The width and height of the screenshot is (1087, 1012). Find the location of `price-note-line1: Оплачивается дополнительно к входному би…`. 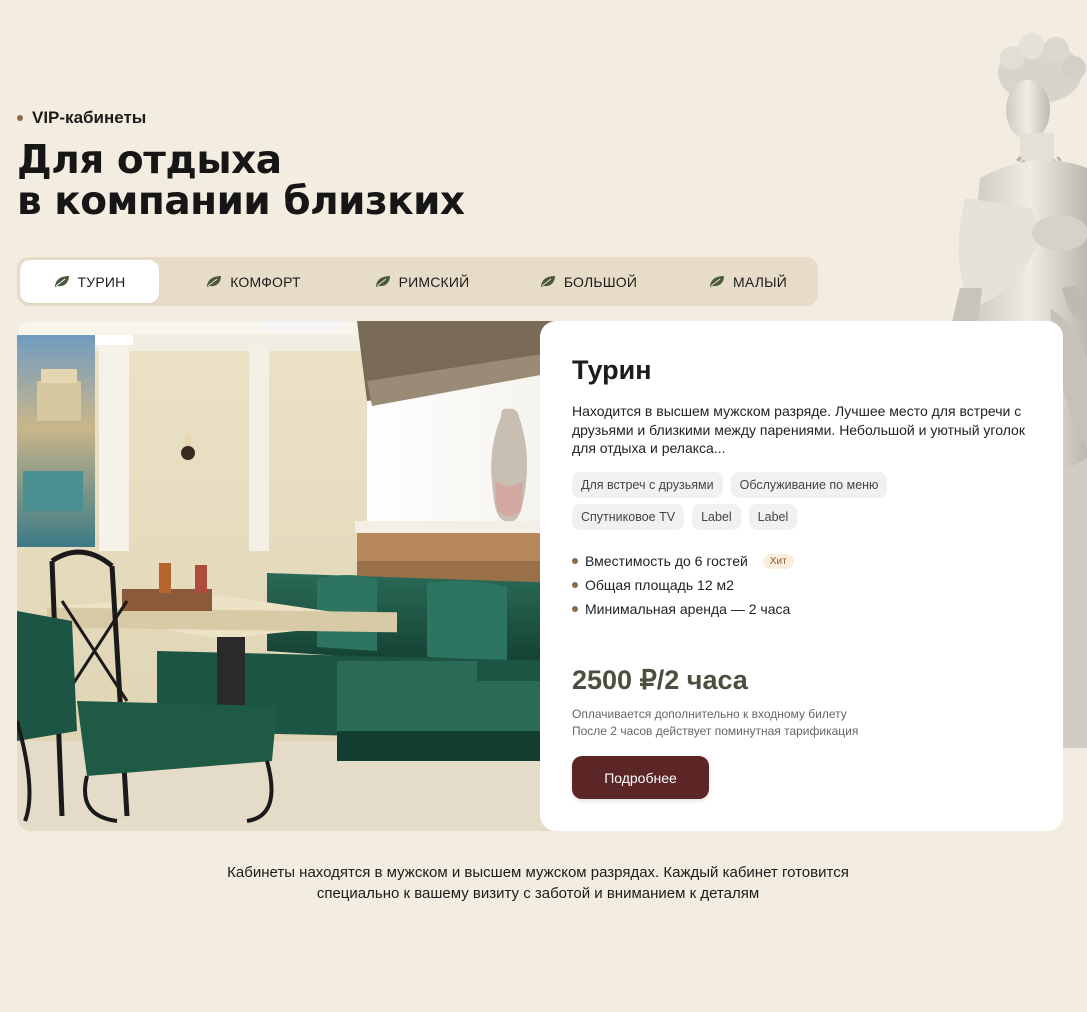

price-note-line1: Оплачивается дополнительно к входному би… is located at coordinates (709, 714).